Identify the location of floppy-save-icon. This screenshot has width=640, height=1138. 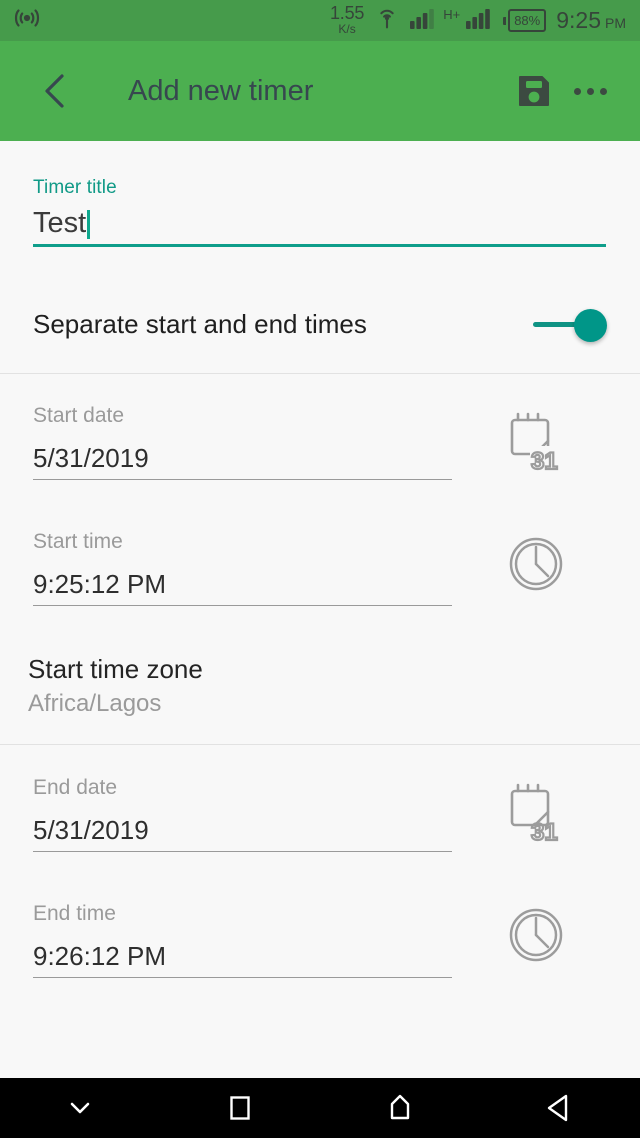
(534, 91).